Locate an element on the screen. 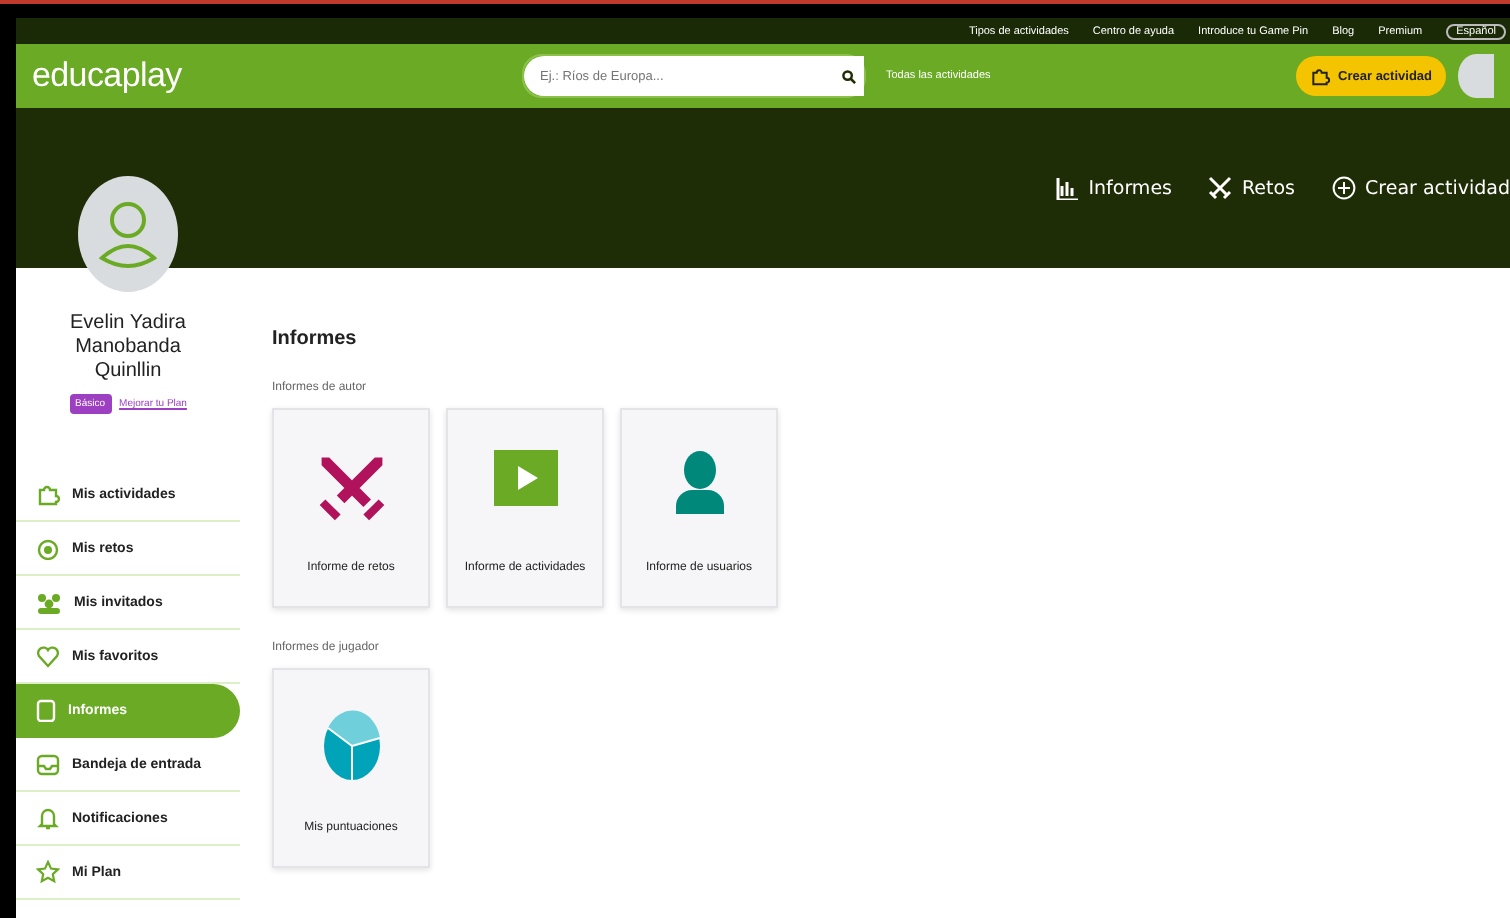 Image resolution: width=1510 pixels, height=918 pixels. inbox-icon is located at coordinates (48, 764).